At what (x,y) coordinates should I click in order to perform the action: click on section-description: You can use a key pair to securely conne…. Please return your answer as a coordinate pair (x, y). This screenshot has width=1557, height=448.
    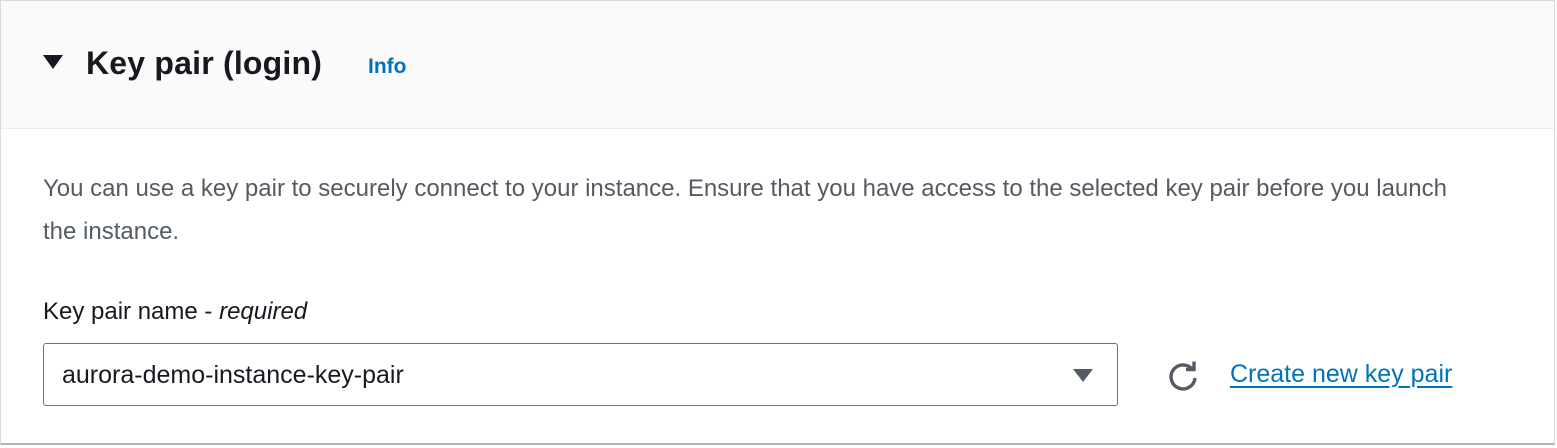
    Looking at the image, I should click on (745, 210).